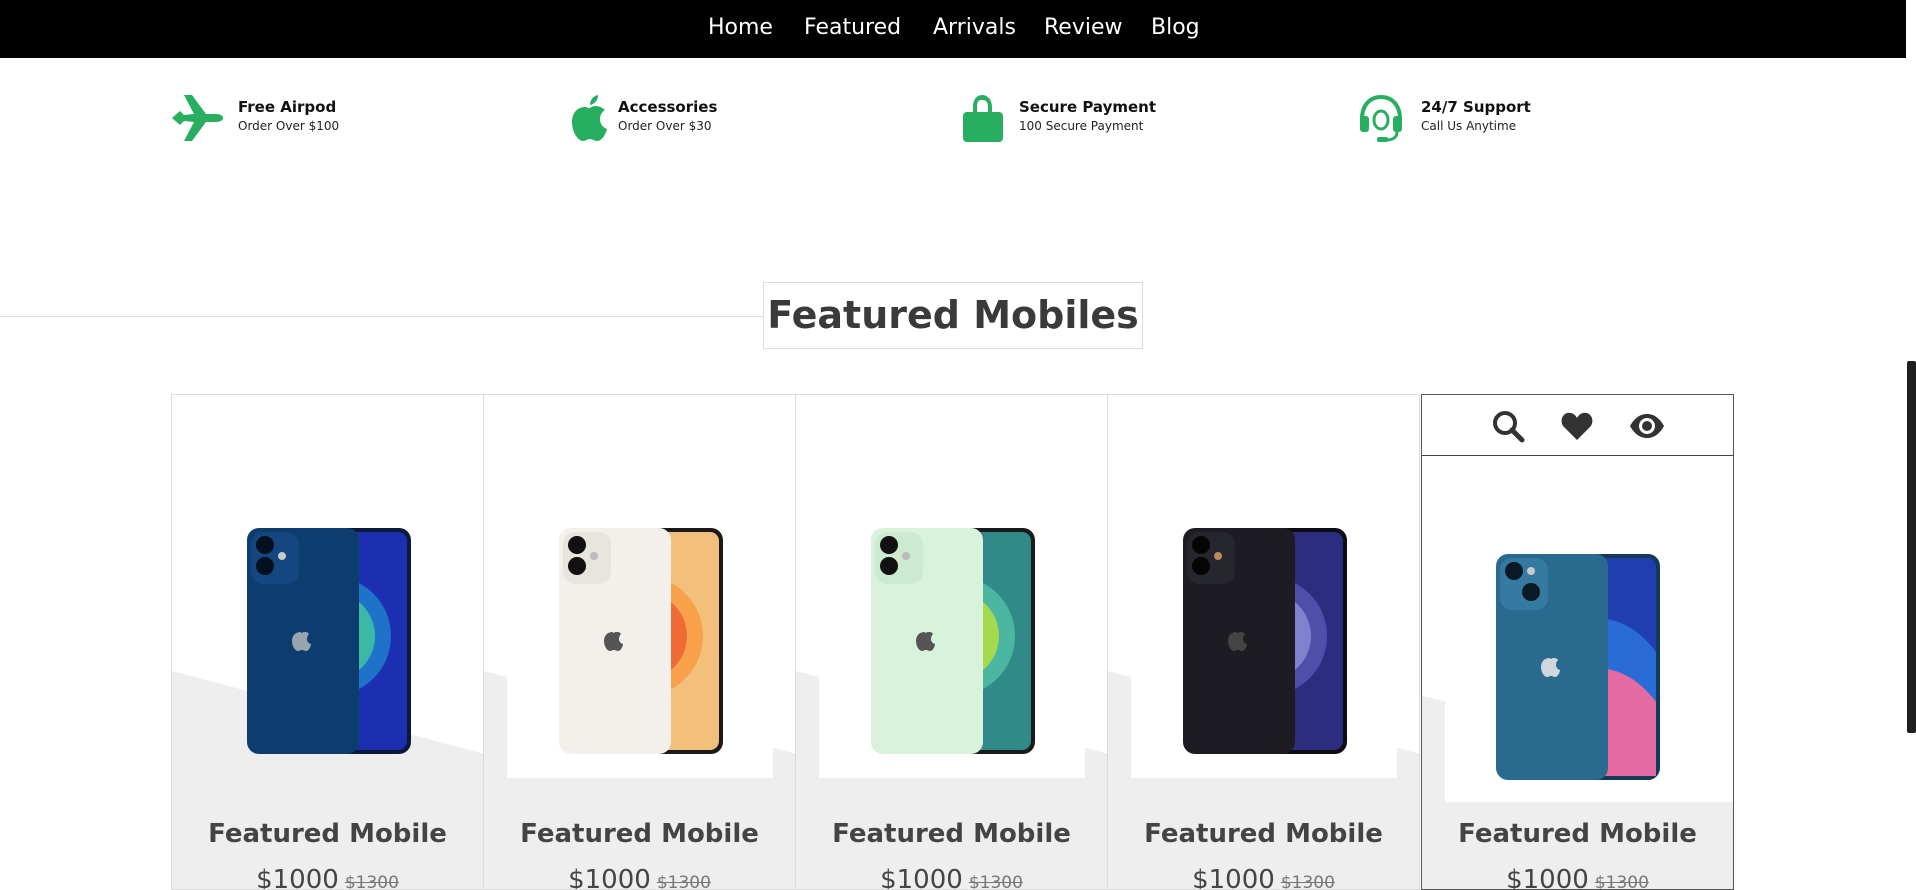 This screenshot has width=1916, height=890. Describe the element at coordinates (665, 126) in the screenshot. I see `feature-subtitle: Order Over $30` at that location.